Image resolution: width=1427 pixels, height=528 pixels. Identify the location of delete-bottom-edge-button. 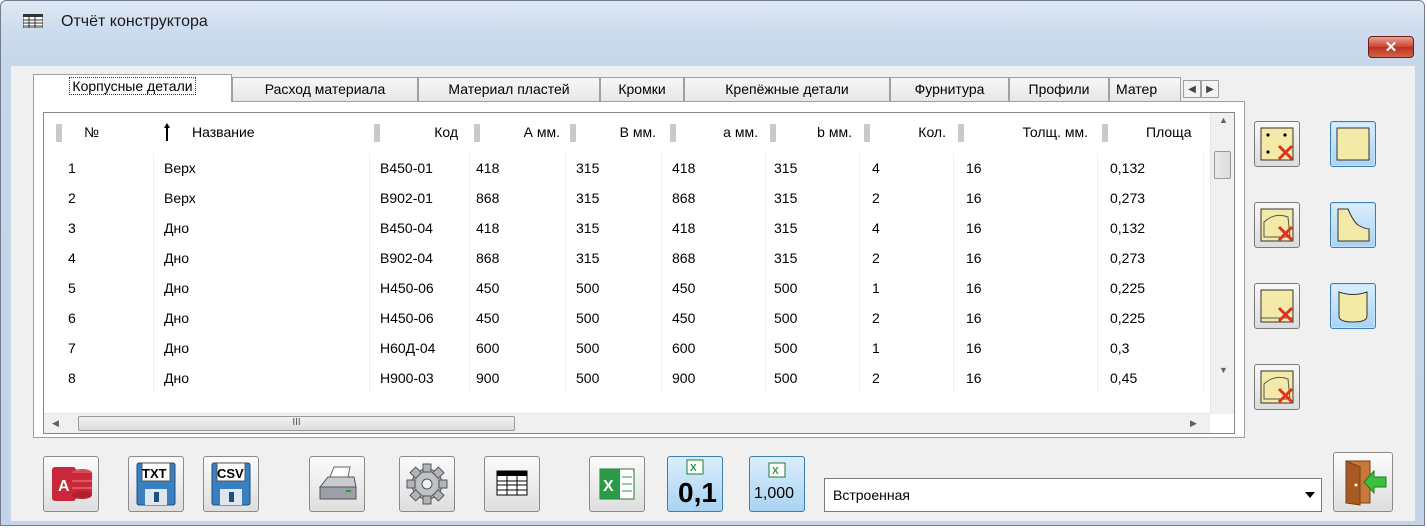
(1277, 306).